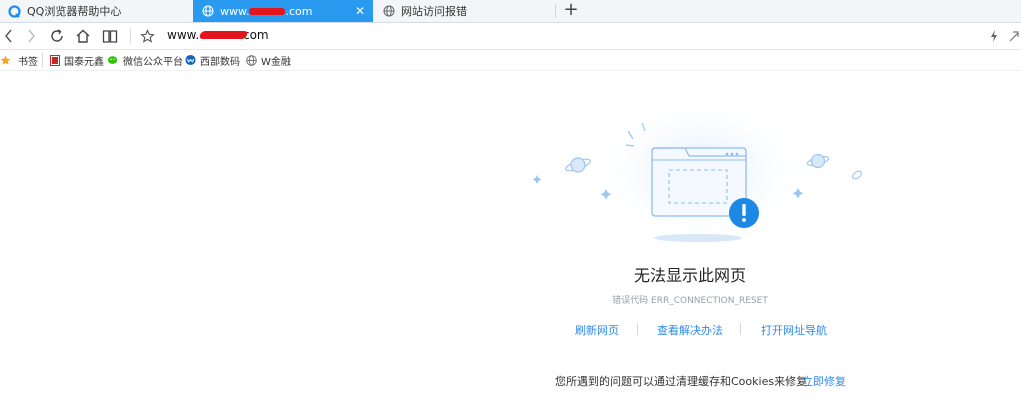 The height and width of the screenshot is (400, 1021). Describe the element at coordinates (113, 60) in the screenshot. I see `wechat-icon` at that location.